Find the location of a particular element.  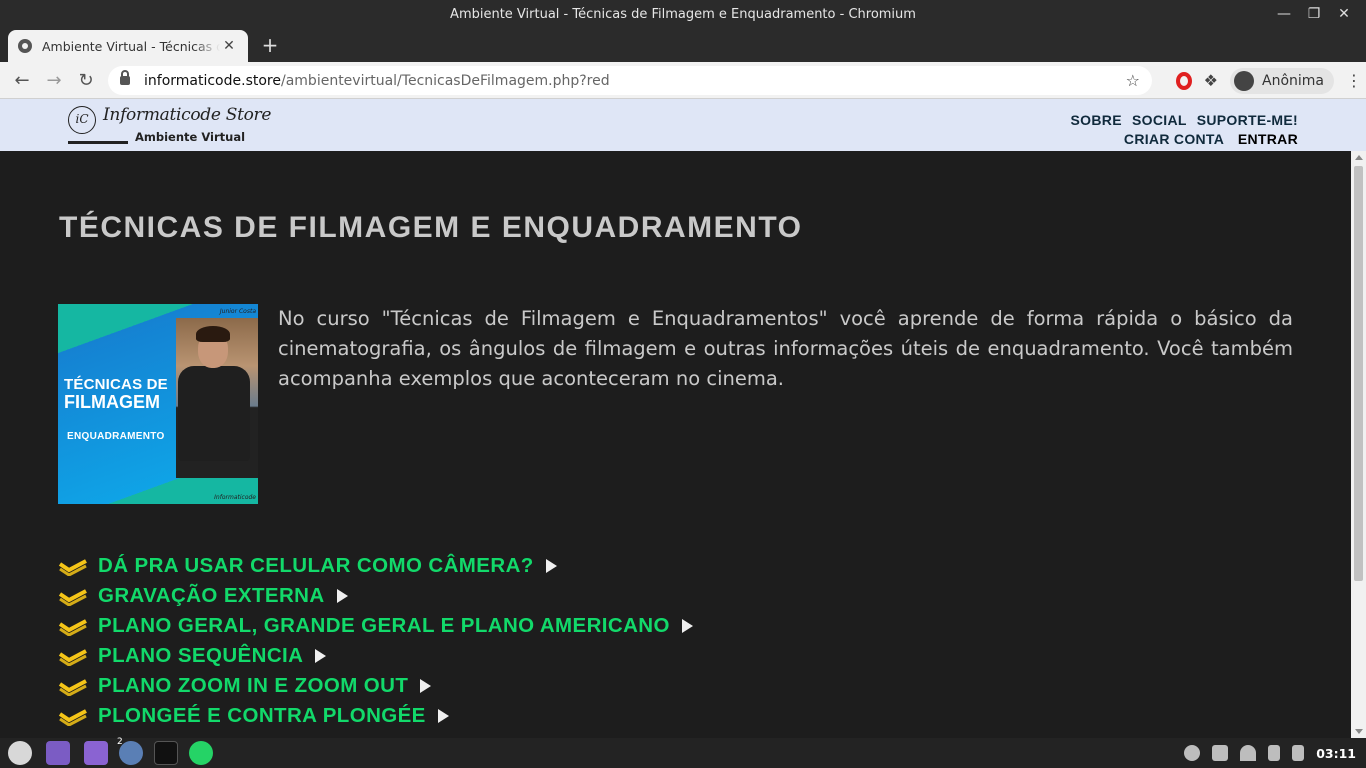

cover-title-line3: ENQUADRAMENTO is located at coordinates (116, 436).